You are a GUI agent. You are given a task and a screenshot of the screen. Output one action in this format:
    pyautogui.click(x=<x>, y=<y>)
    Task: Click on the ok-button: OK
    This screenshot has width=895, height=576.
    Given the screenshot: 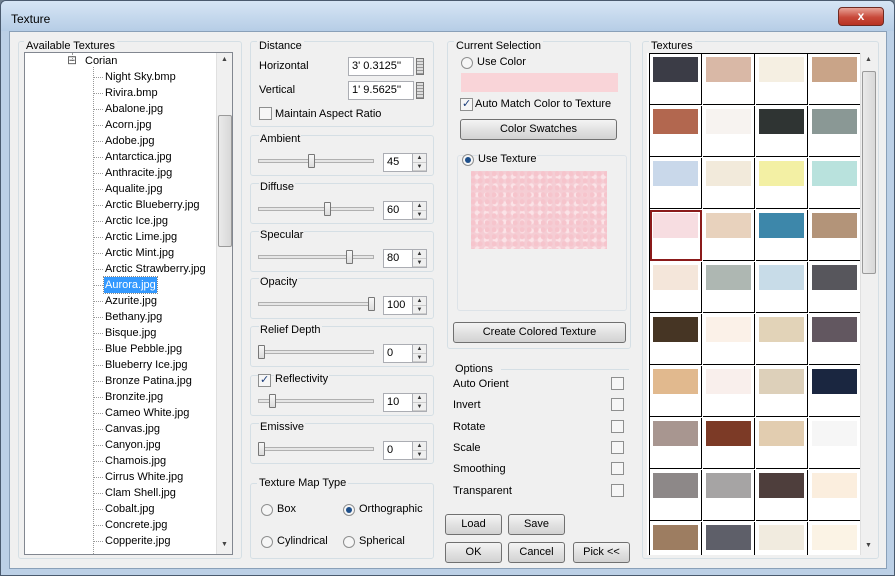 What is the action you would take?
    pyautogui.click(x=473, y=552)
    